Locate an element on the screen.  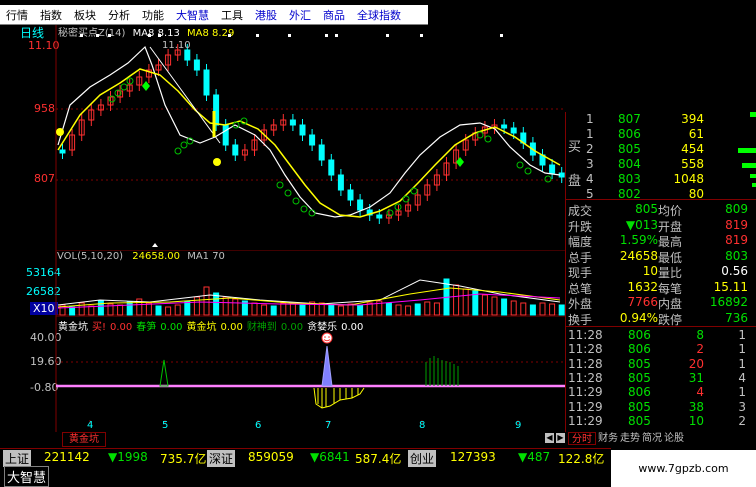
menu-item: 工具 is located at coordinates (232, 15).